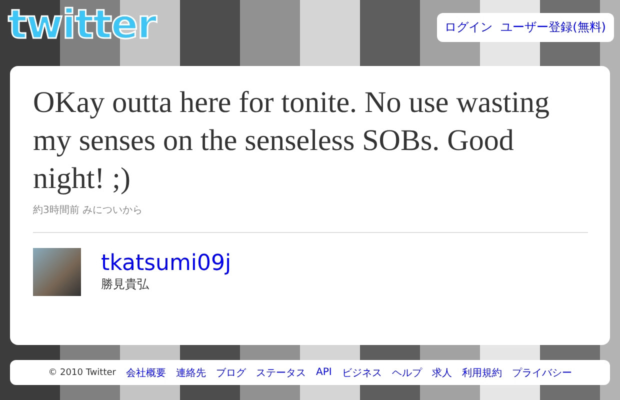  I want to click on footer-link: 連絡先, so click(191, 373).